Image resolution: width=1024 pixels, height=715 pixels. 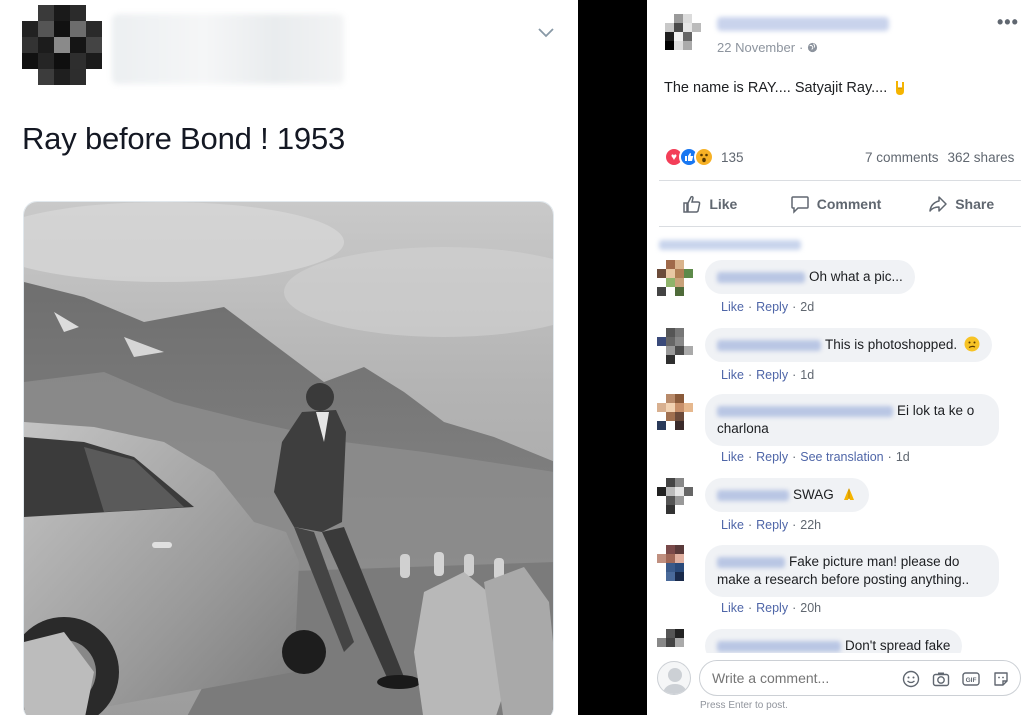 I want to click on comment-text: Fake picture man! please do, so click(x=874, y=561).